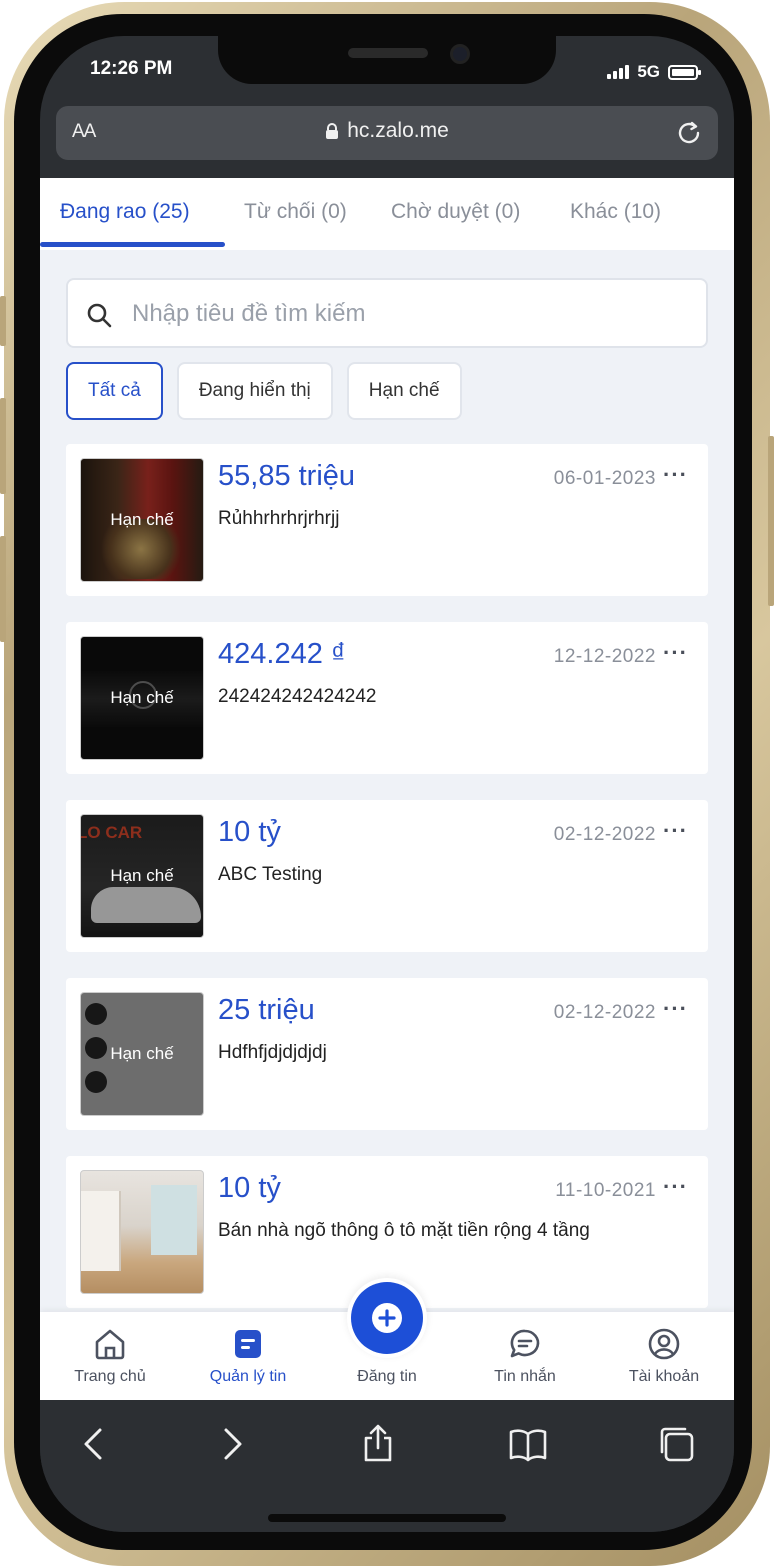  I want to click on nav-manage-listings: Quản lý tin, so click(248, 1356).